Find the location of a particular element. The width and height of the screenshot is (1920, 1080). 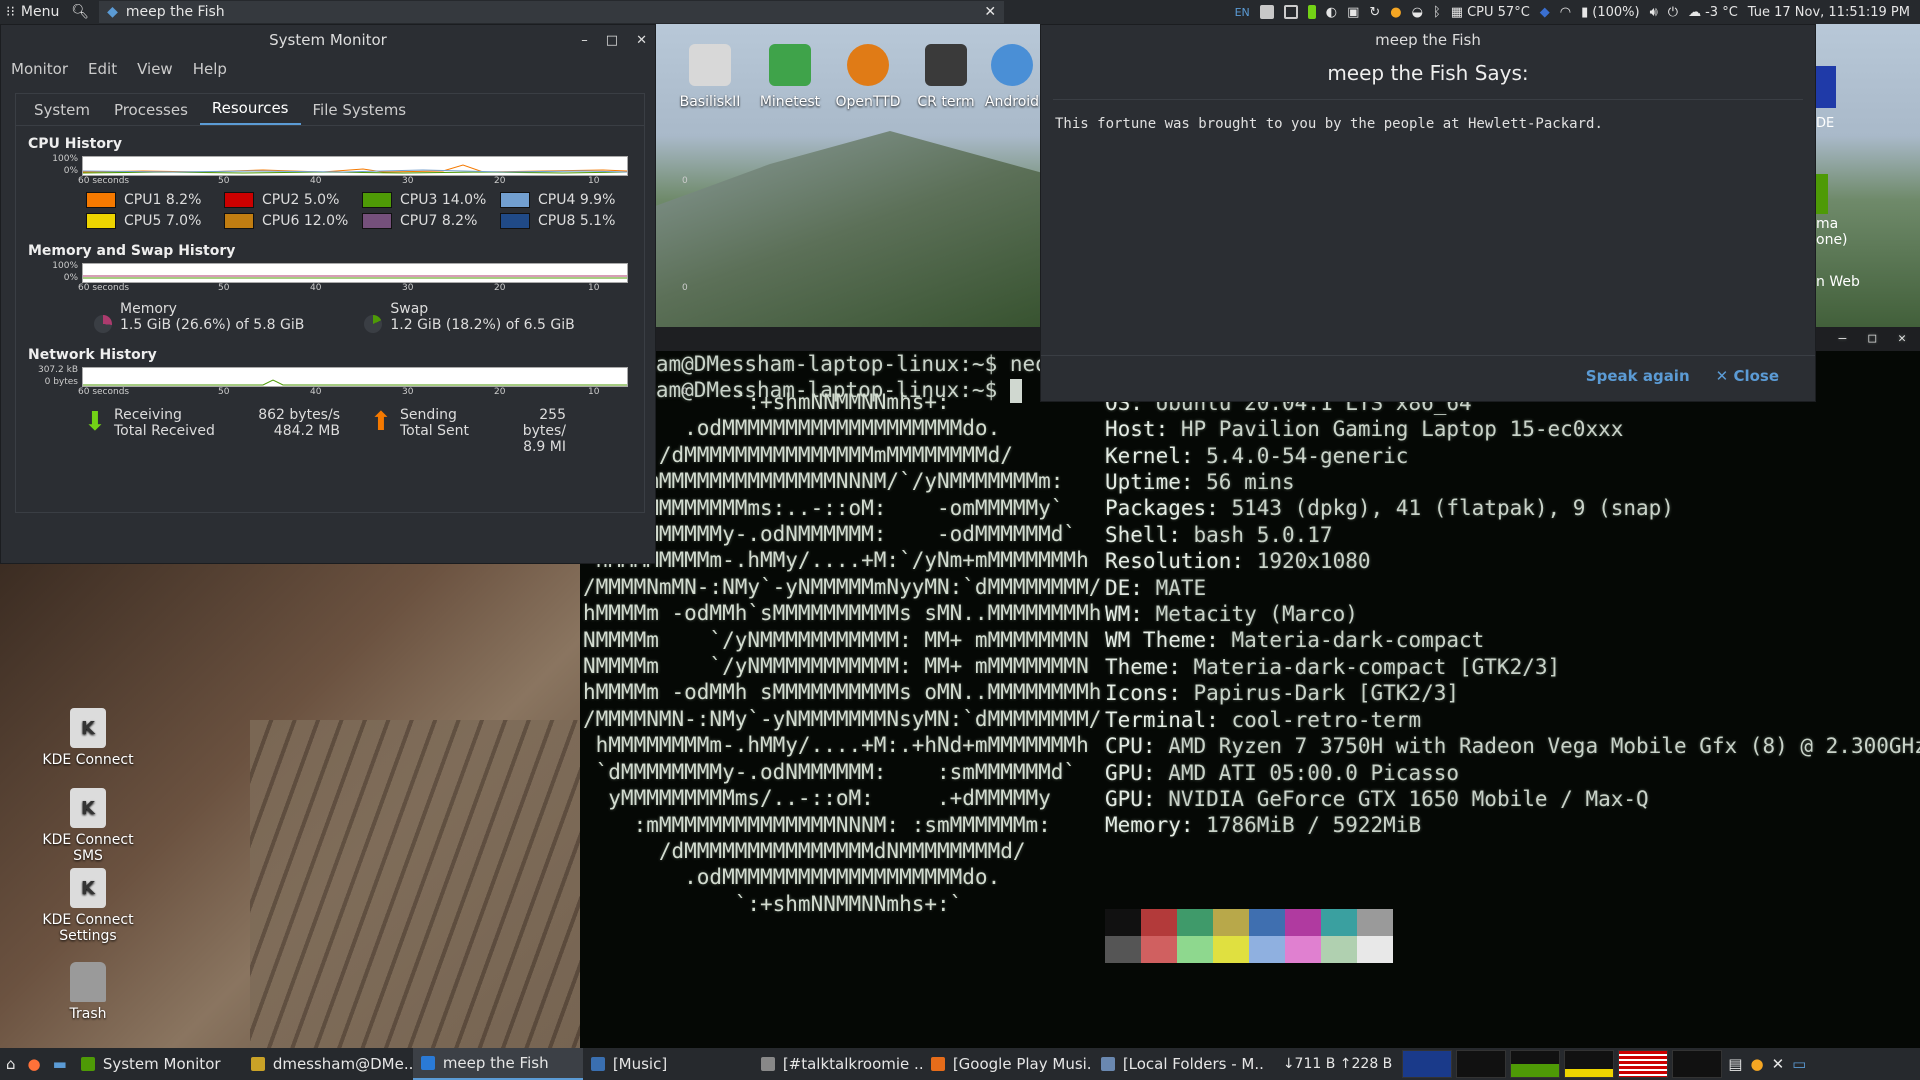

desktop-icon-label: OpenTTD is located at coordinates (868, 102).